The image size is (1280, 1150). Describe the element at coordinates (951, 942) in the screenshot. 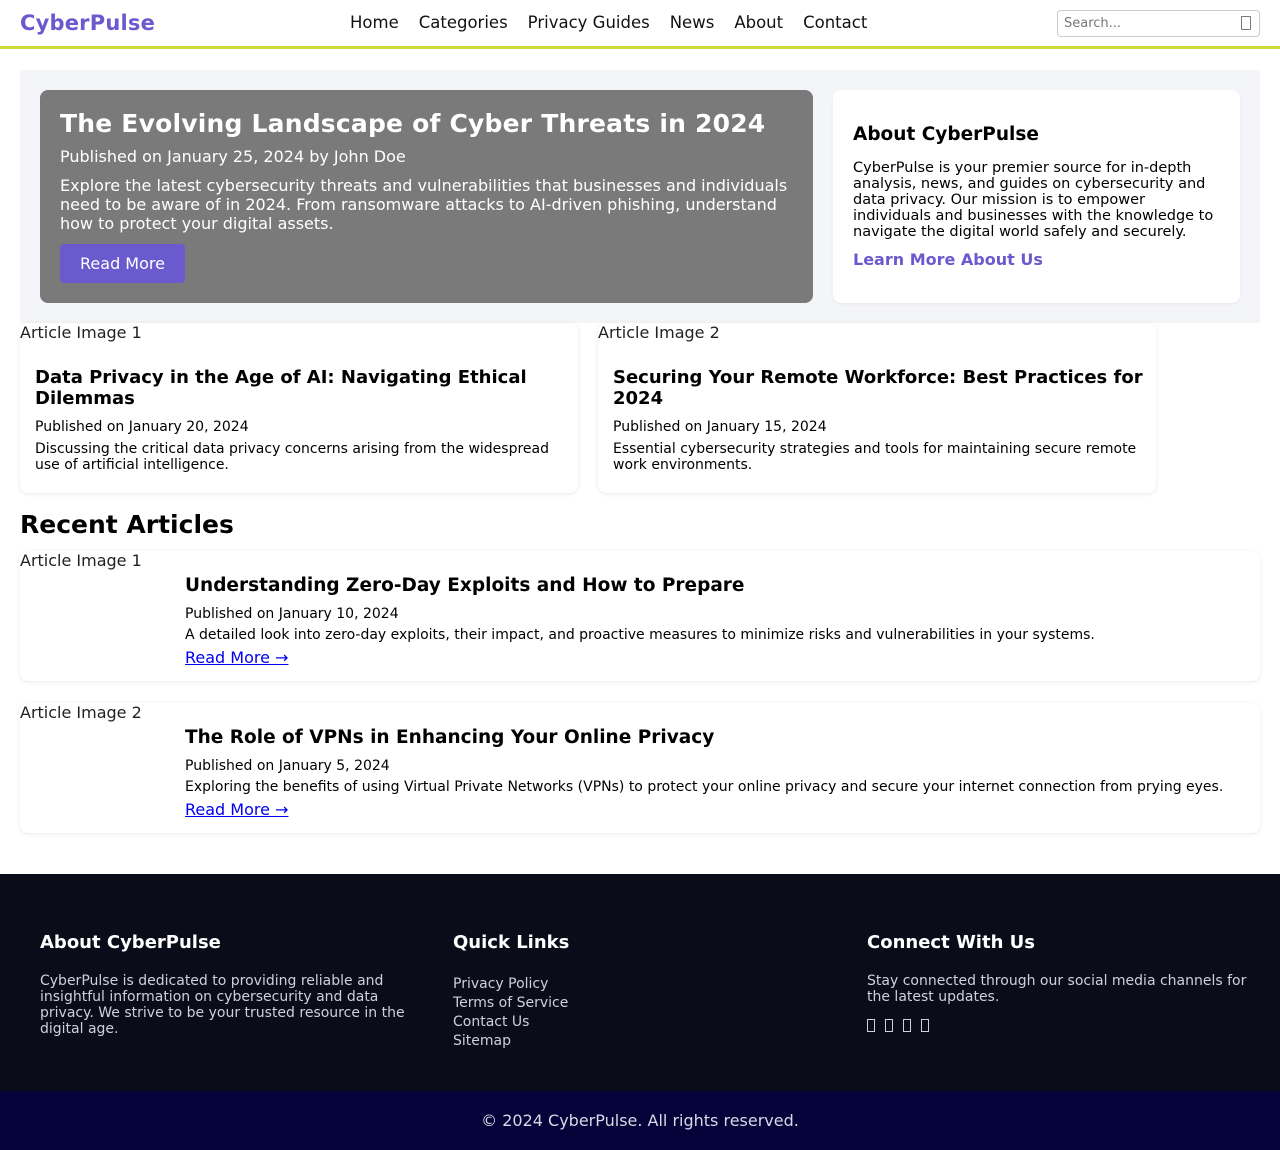

I see `footer-connect-title: Connect With Us` at that location.